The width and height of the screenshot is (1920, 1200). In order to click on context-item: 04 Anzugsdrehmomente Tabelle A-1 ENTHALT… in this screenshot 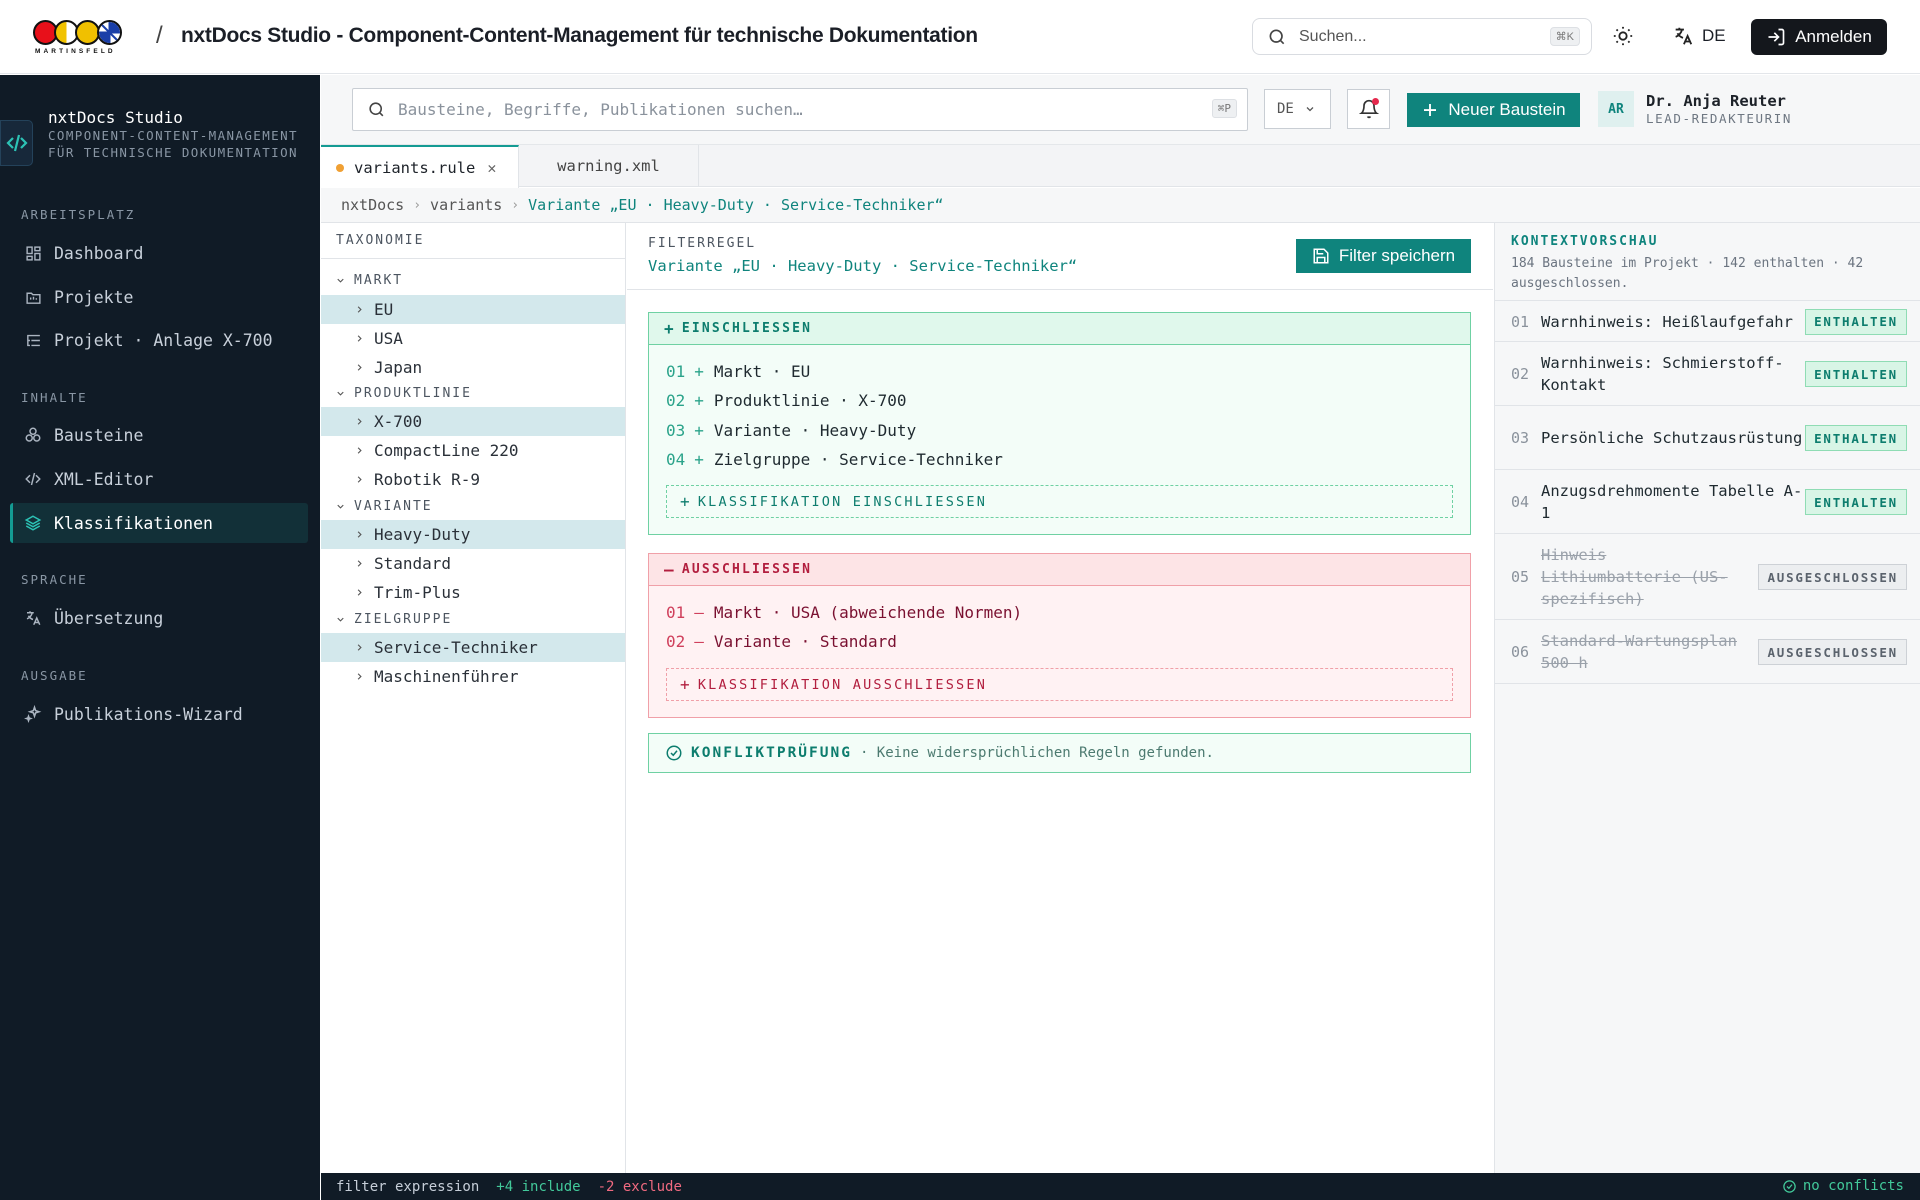, I will do `click(1707, 502)`.